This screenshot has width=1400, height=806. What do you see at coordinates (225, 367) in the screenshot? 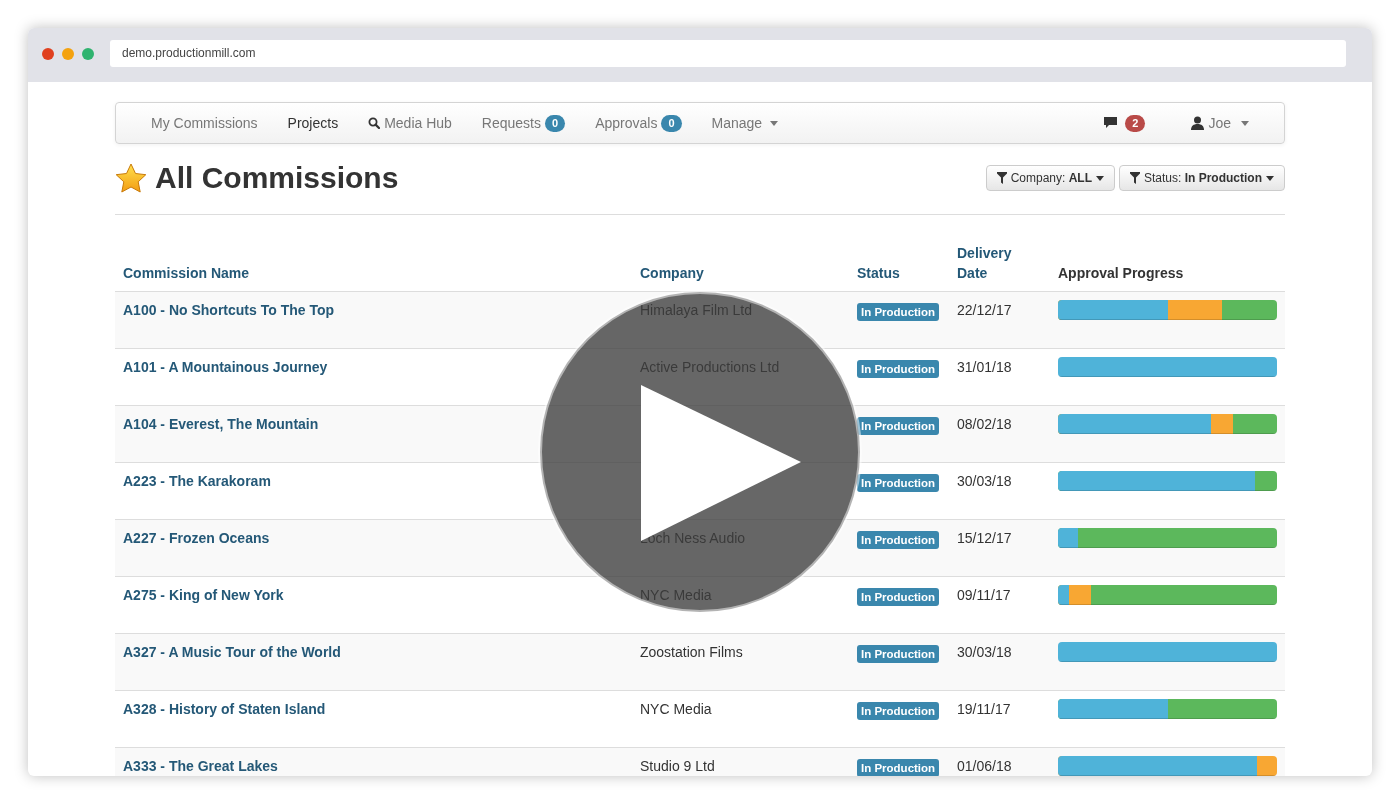
I see `commission-link: A101 - A Mountainous Journey` at bounding box center [225, 367].